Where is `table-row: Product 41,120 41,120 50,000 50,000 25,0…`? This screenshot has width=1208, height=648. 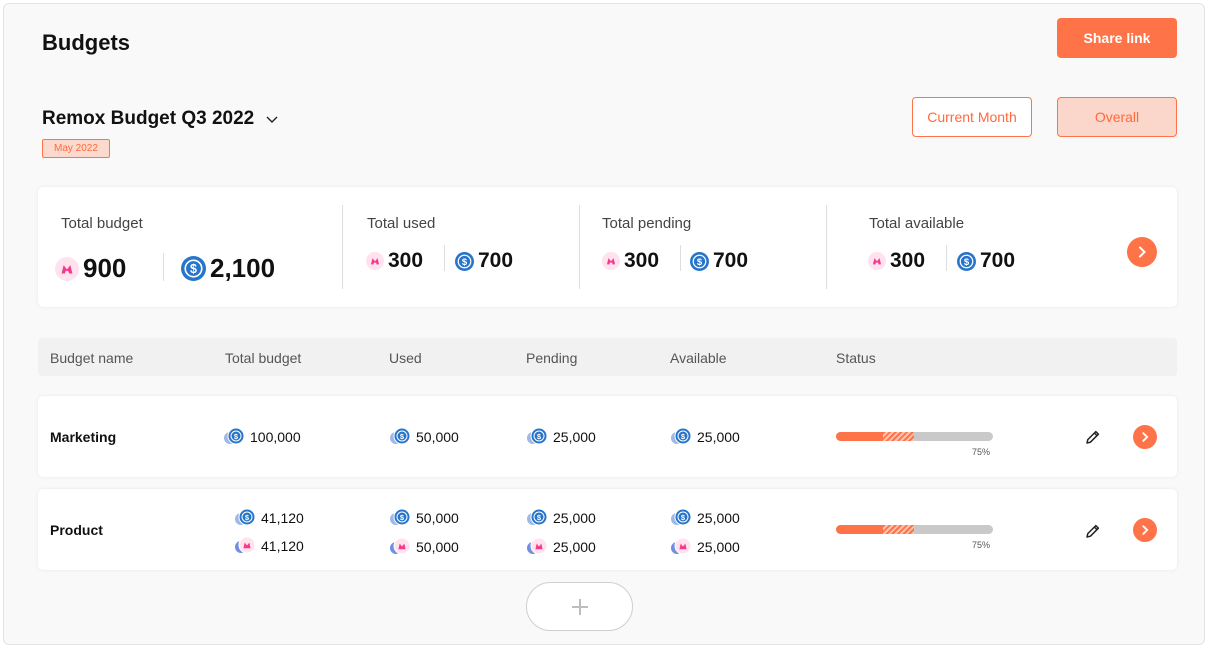 table-row: Product 41,120 41,120 50,000 50,000 25,0… is located at coordinates (607, 529).